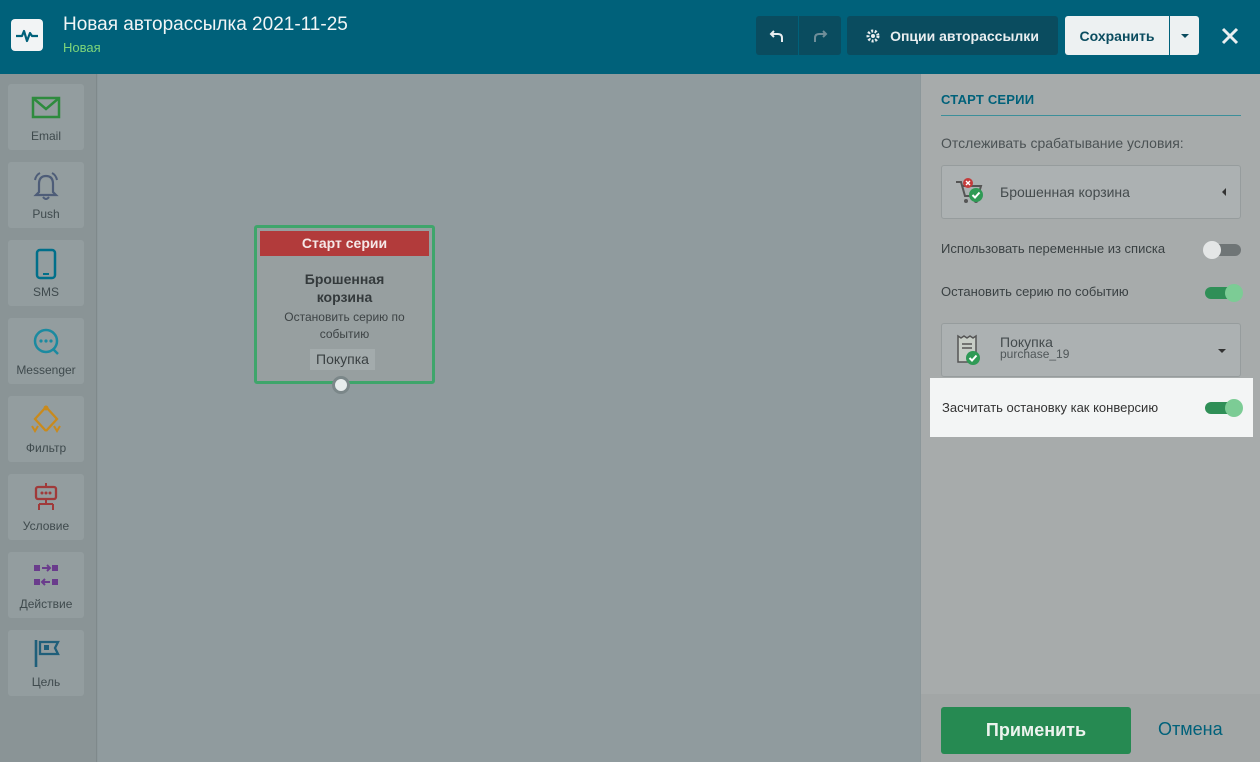 The image size is (1260, 762). What do you see at coordinates (1036, 730) in the screenshot?
I see `apply-button: Применить` at bounding box center [1036, 730].